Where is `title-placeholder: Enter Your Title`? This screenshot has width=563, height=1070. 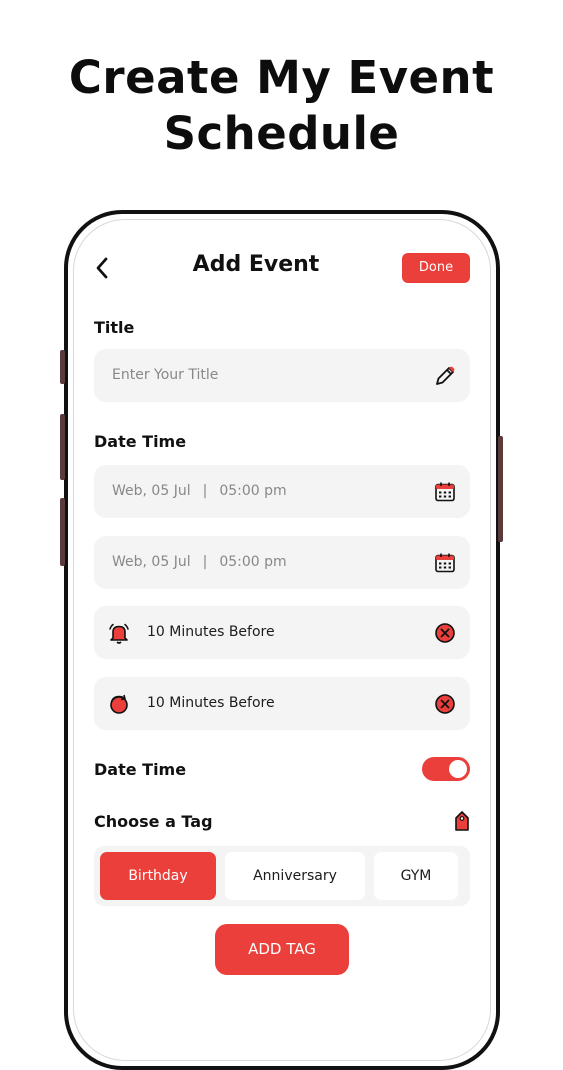 title-placeholder: Enter Your Title is located at coordinates (165, 375).